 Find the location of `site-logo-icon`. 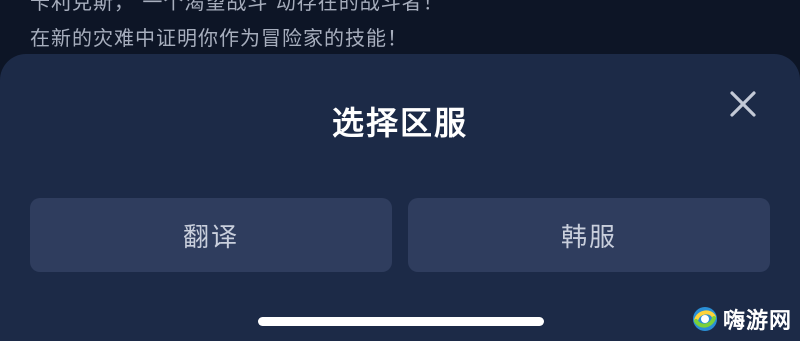

site-logo-icon is located at coordinates (705, 319).